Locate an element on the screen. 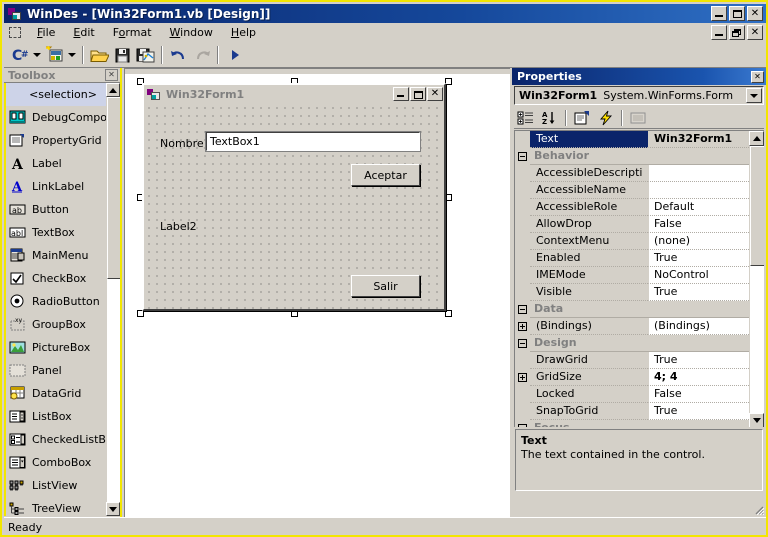 The width and height of the screenshot is (768, 537). csharp-icon: C # is located at coordinates (19, 55).